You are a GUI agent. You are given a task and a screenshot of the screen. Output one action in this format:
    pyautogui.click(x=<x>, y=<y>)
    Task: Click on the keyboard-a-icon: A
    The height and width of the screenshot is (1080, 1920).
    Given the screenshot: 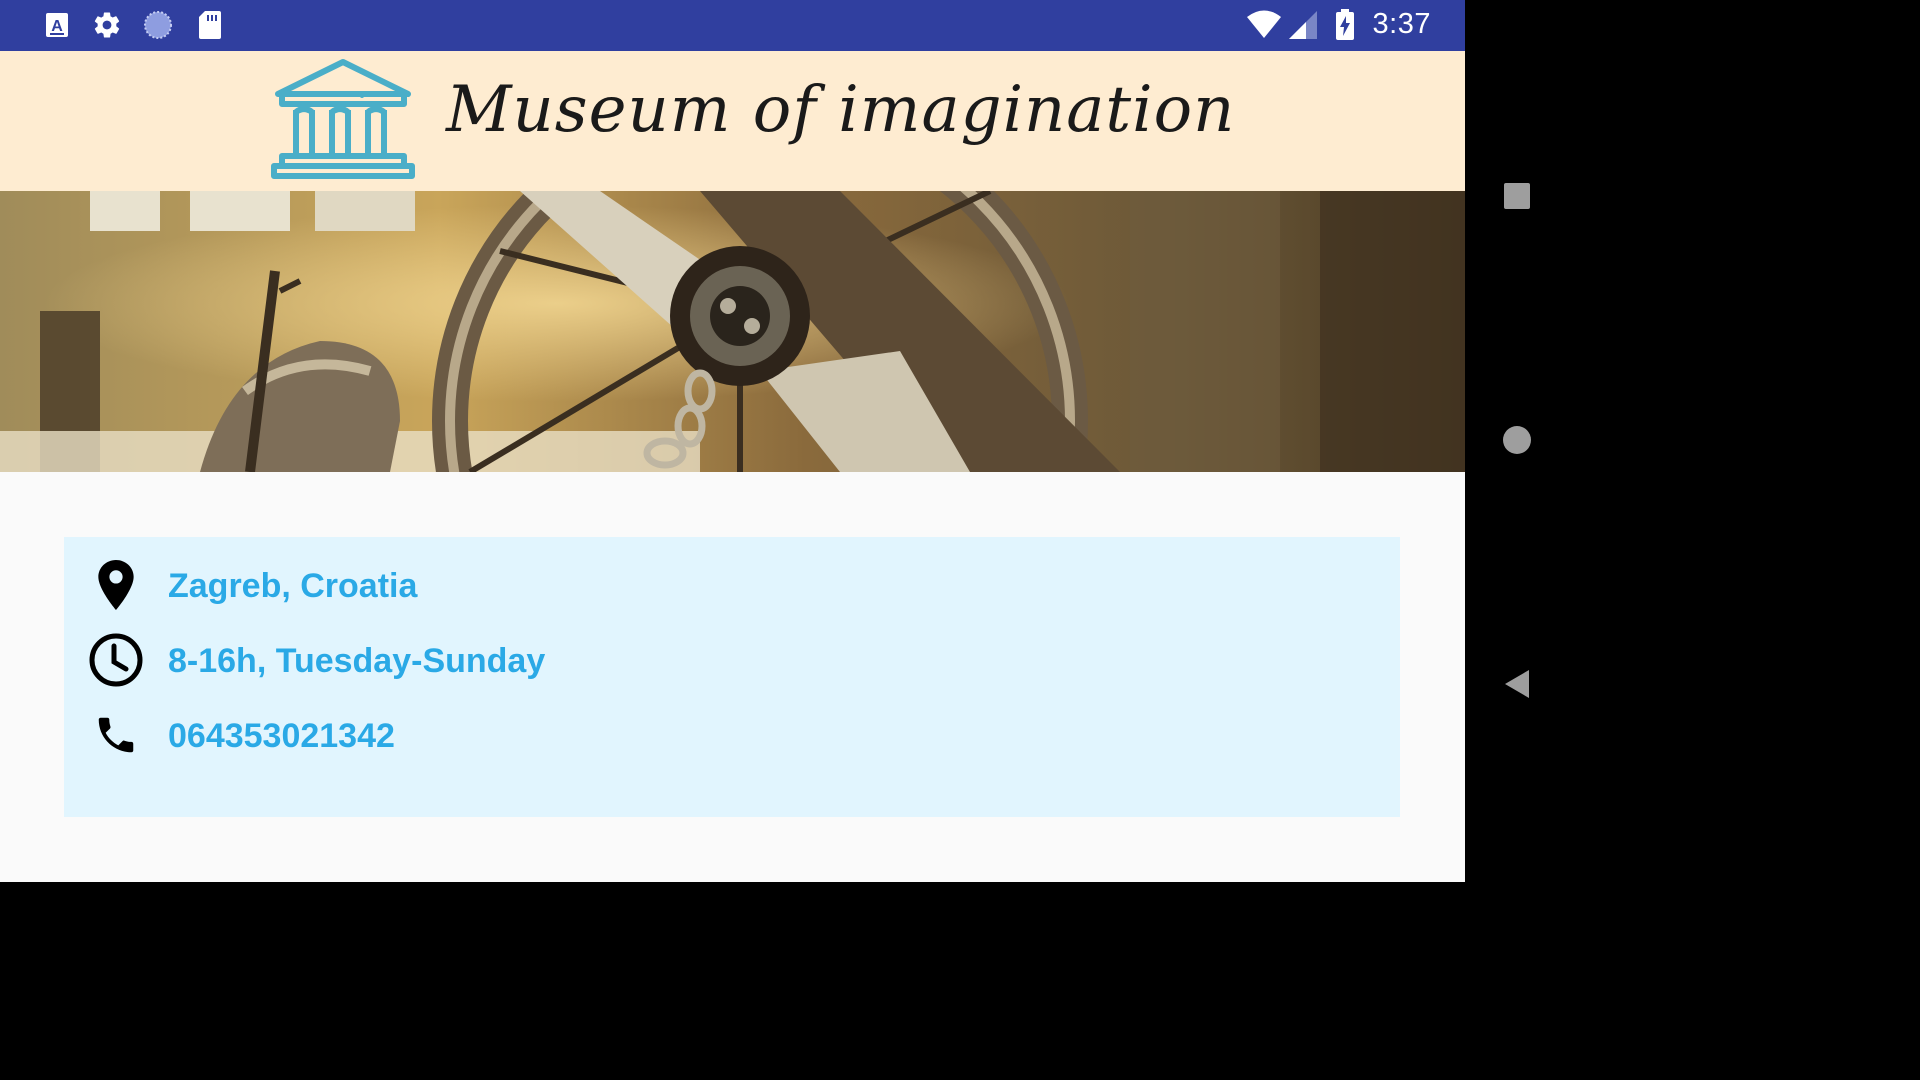 What is the action you would take?
    pyautogui.click(x=57, y=25)
    